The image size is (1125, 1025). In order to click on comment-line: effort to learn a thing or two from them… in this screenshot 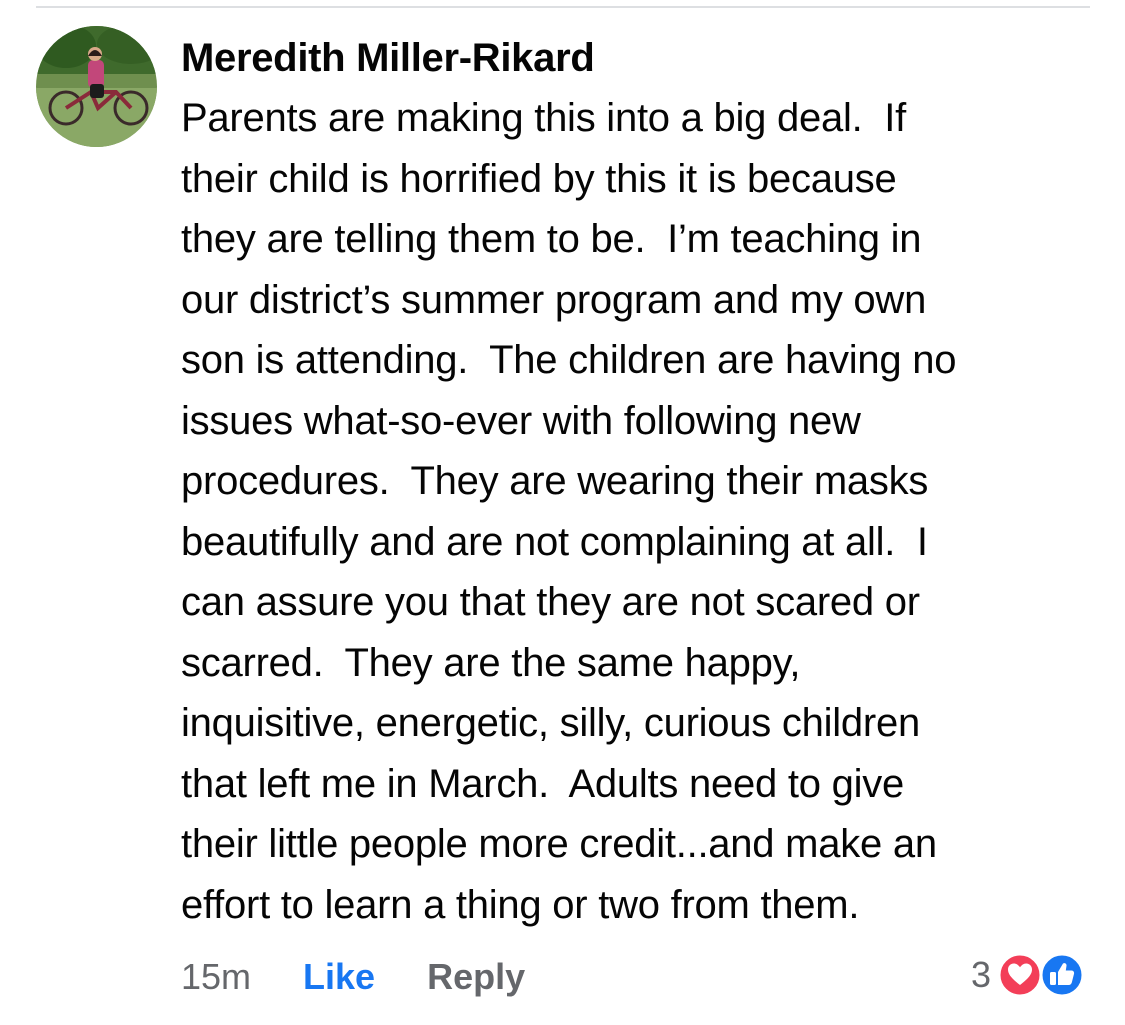, I will do `click(520, 904)`.